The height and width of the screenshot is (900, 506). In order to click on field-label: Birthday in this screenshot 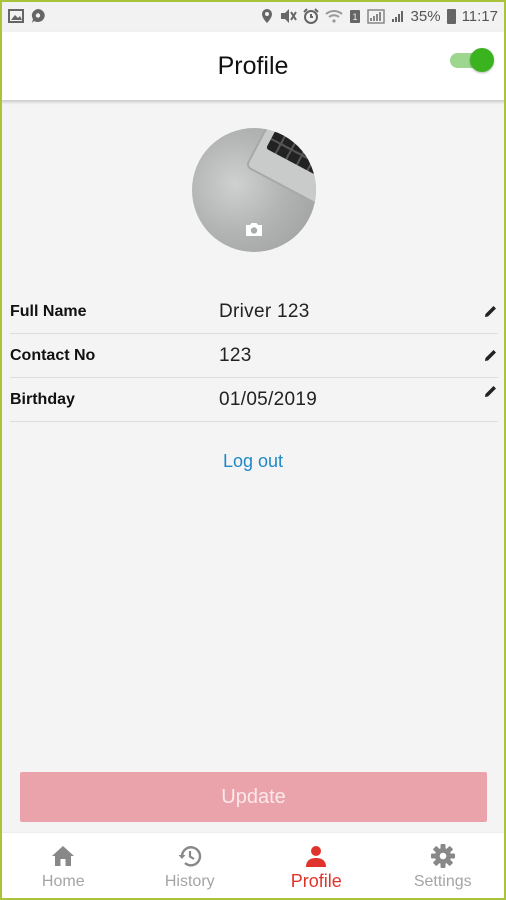, I will do `click(42, 399)`.